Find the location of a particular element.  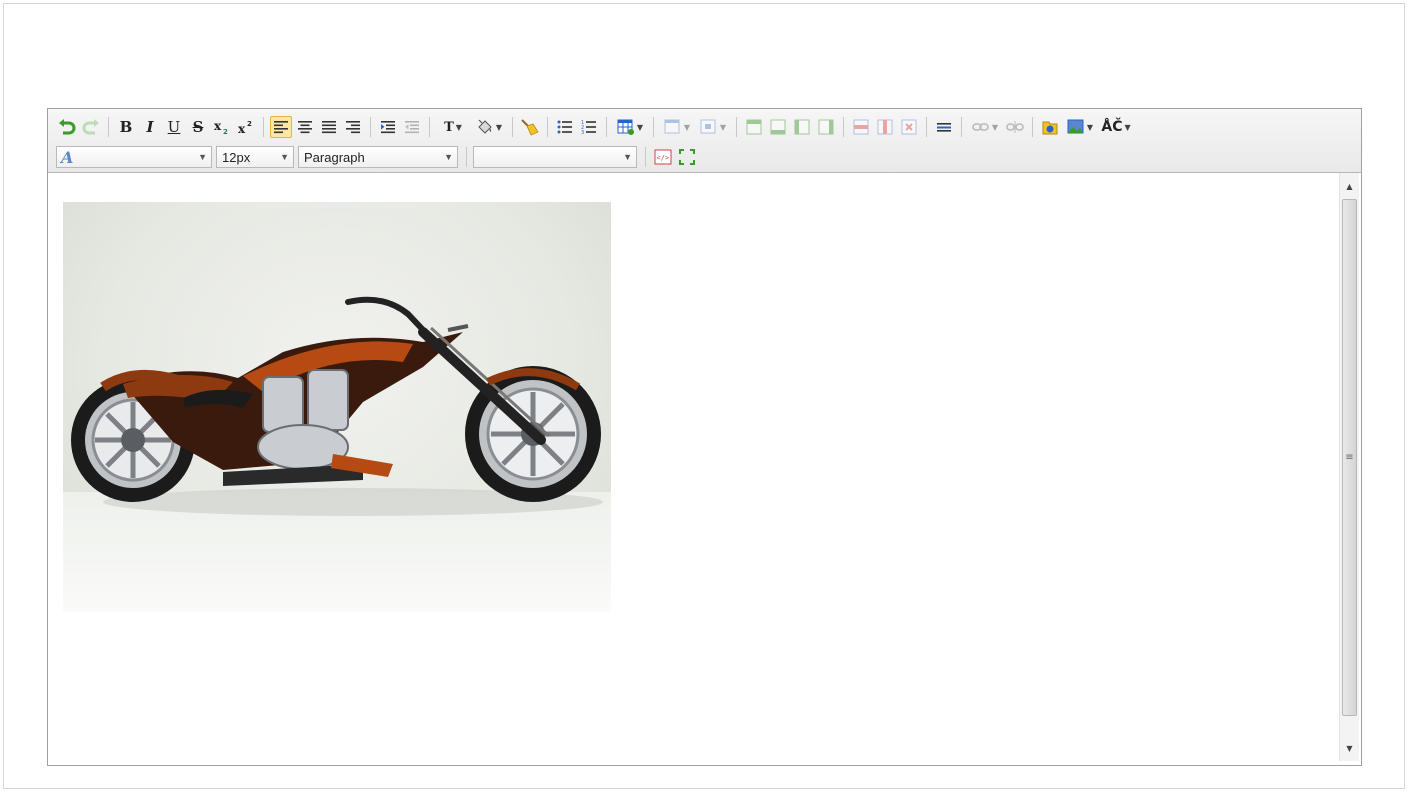

image-manager-icon is located at coordinates (1050, 128).